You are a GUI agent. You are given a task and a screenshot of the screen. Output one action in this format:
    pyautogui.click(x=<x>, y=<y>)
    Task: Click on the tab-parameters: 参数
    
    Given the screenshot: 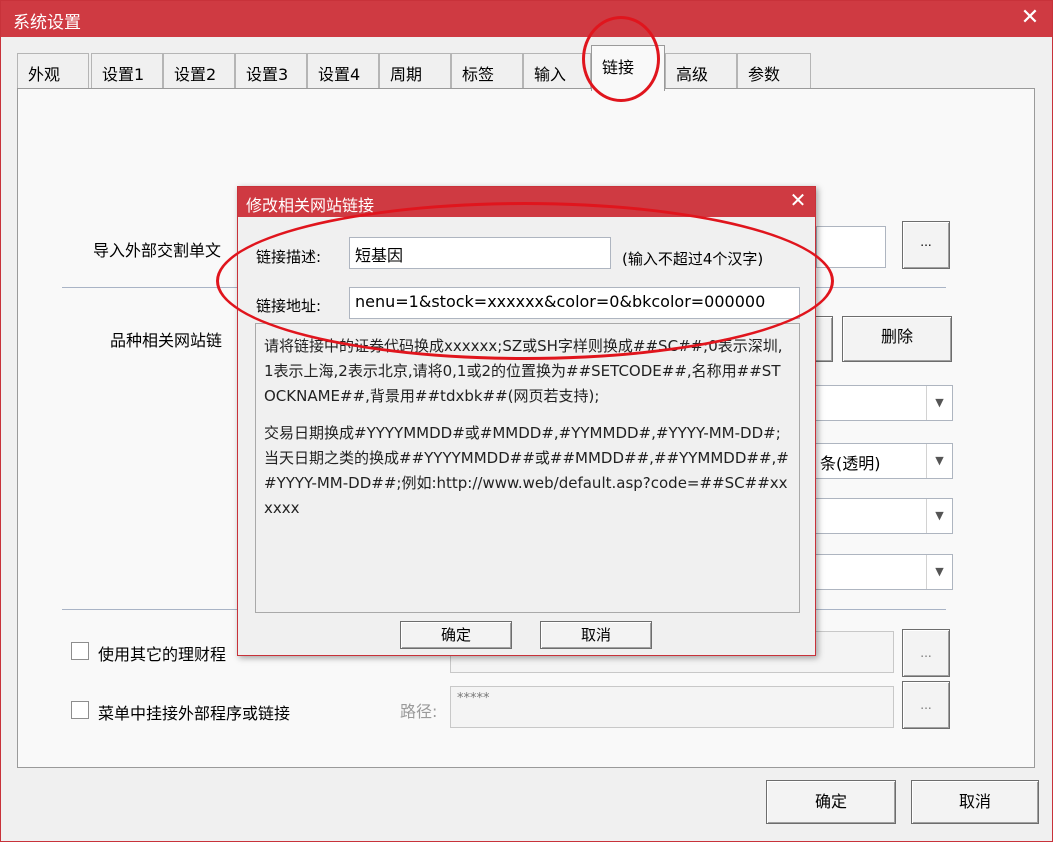 What is the action you would take?
    pyautogui.click(x=774, y=71)
    